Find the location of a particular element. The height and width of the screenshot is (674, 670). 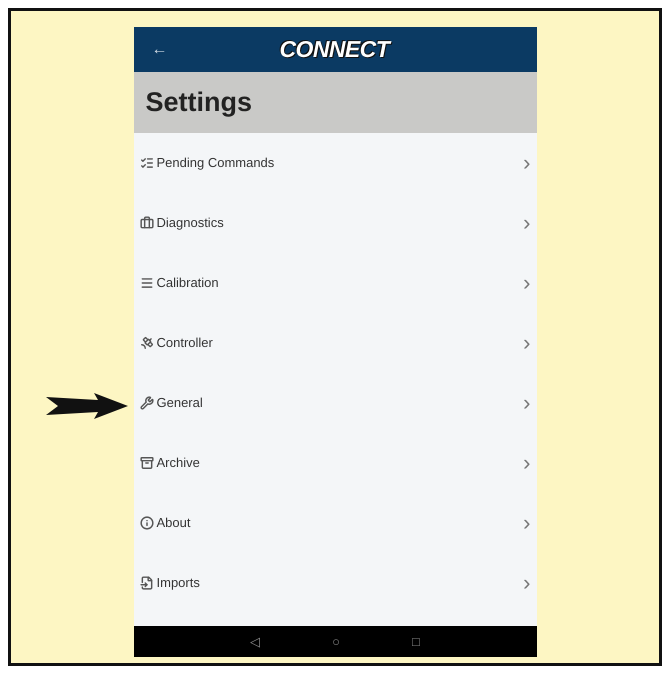

menu-item-label: General is located at coordinates (179, 403).